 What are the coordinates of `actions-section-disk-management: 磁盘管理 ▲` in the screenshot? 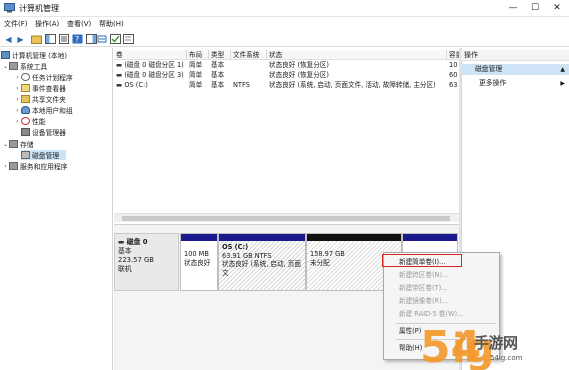 It's located at (515, 69).